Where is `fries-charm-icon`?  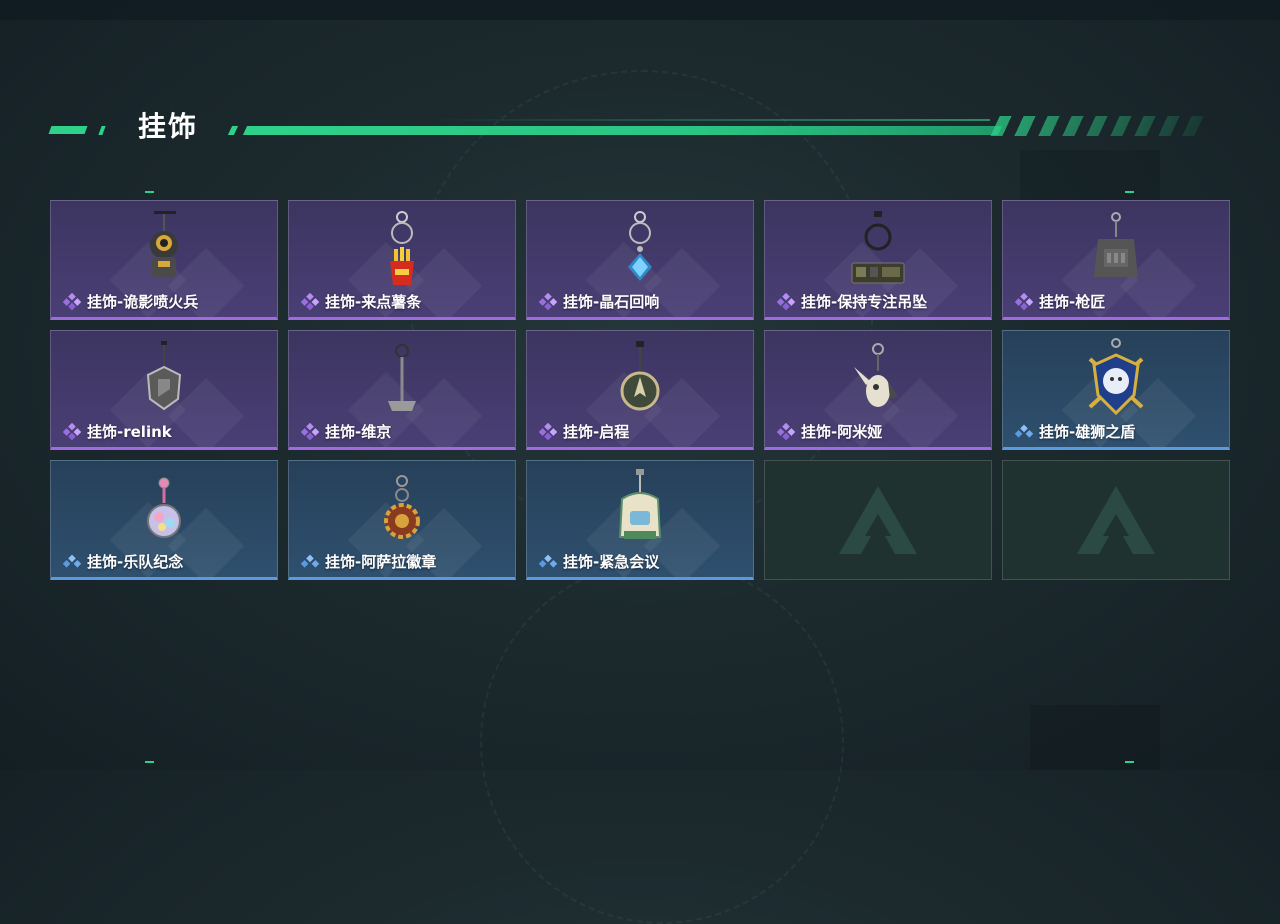
fries-charm-icon is located at coordinates (402, 248).